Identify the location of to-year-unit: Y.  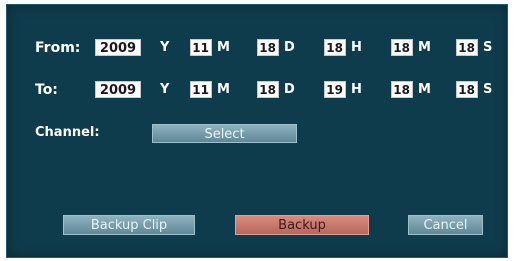
(165, 89).